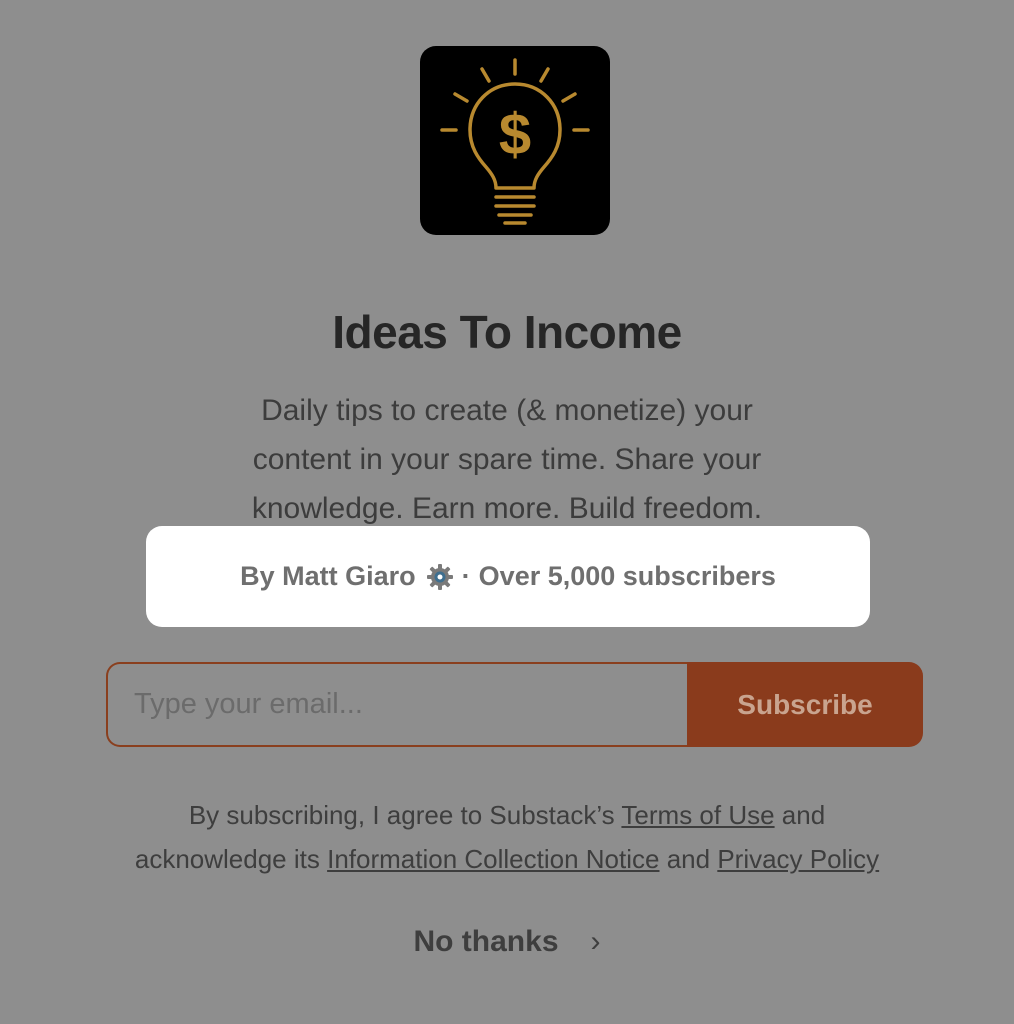  Describe the element at coordinates (798, 859) in the screenshot. I see `privacy-policy-link: Privacy Policy` at that location.